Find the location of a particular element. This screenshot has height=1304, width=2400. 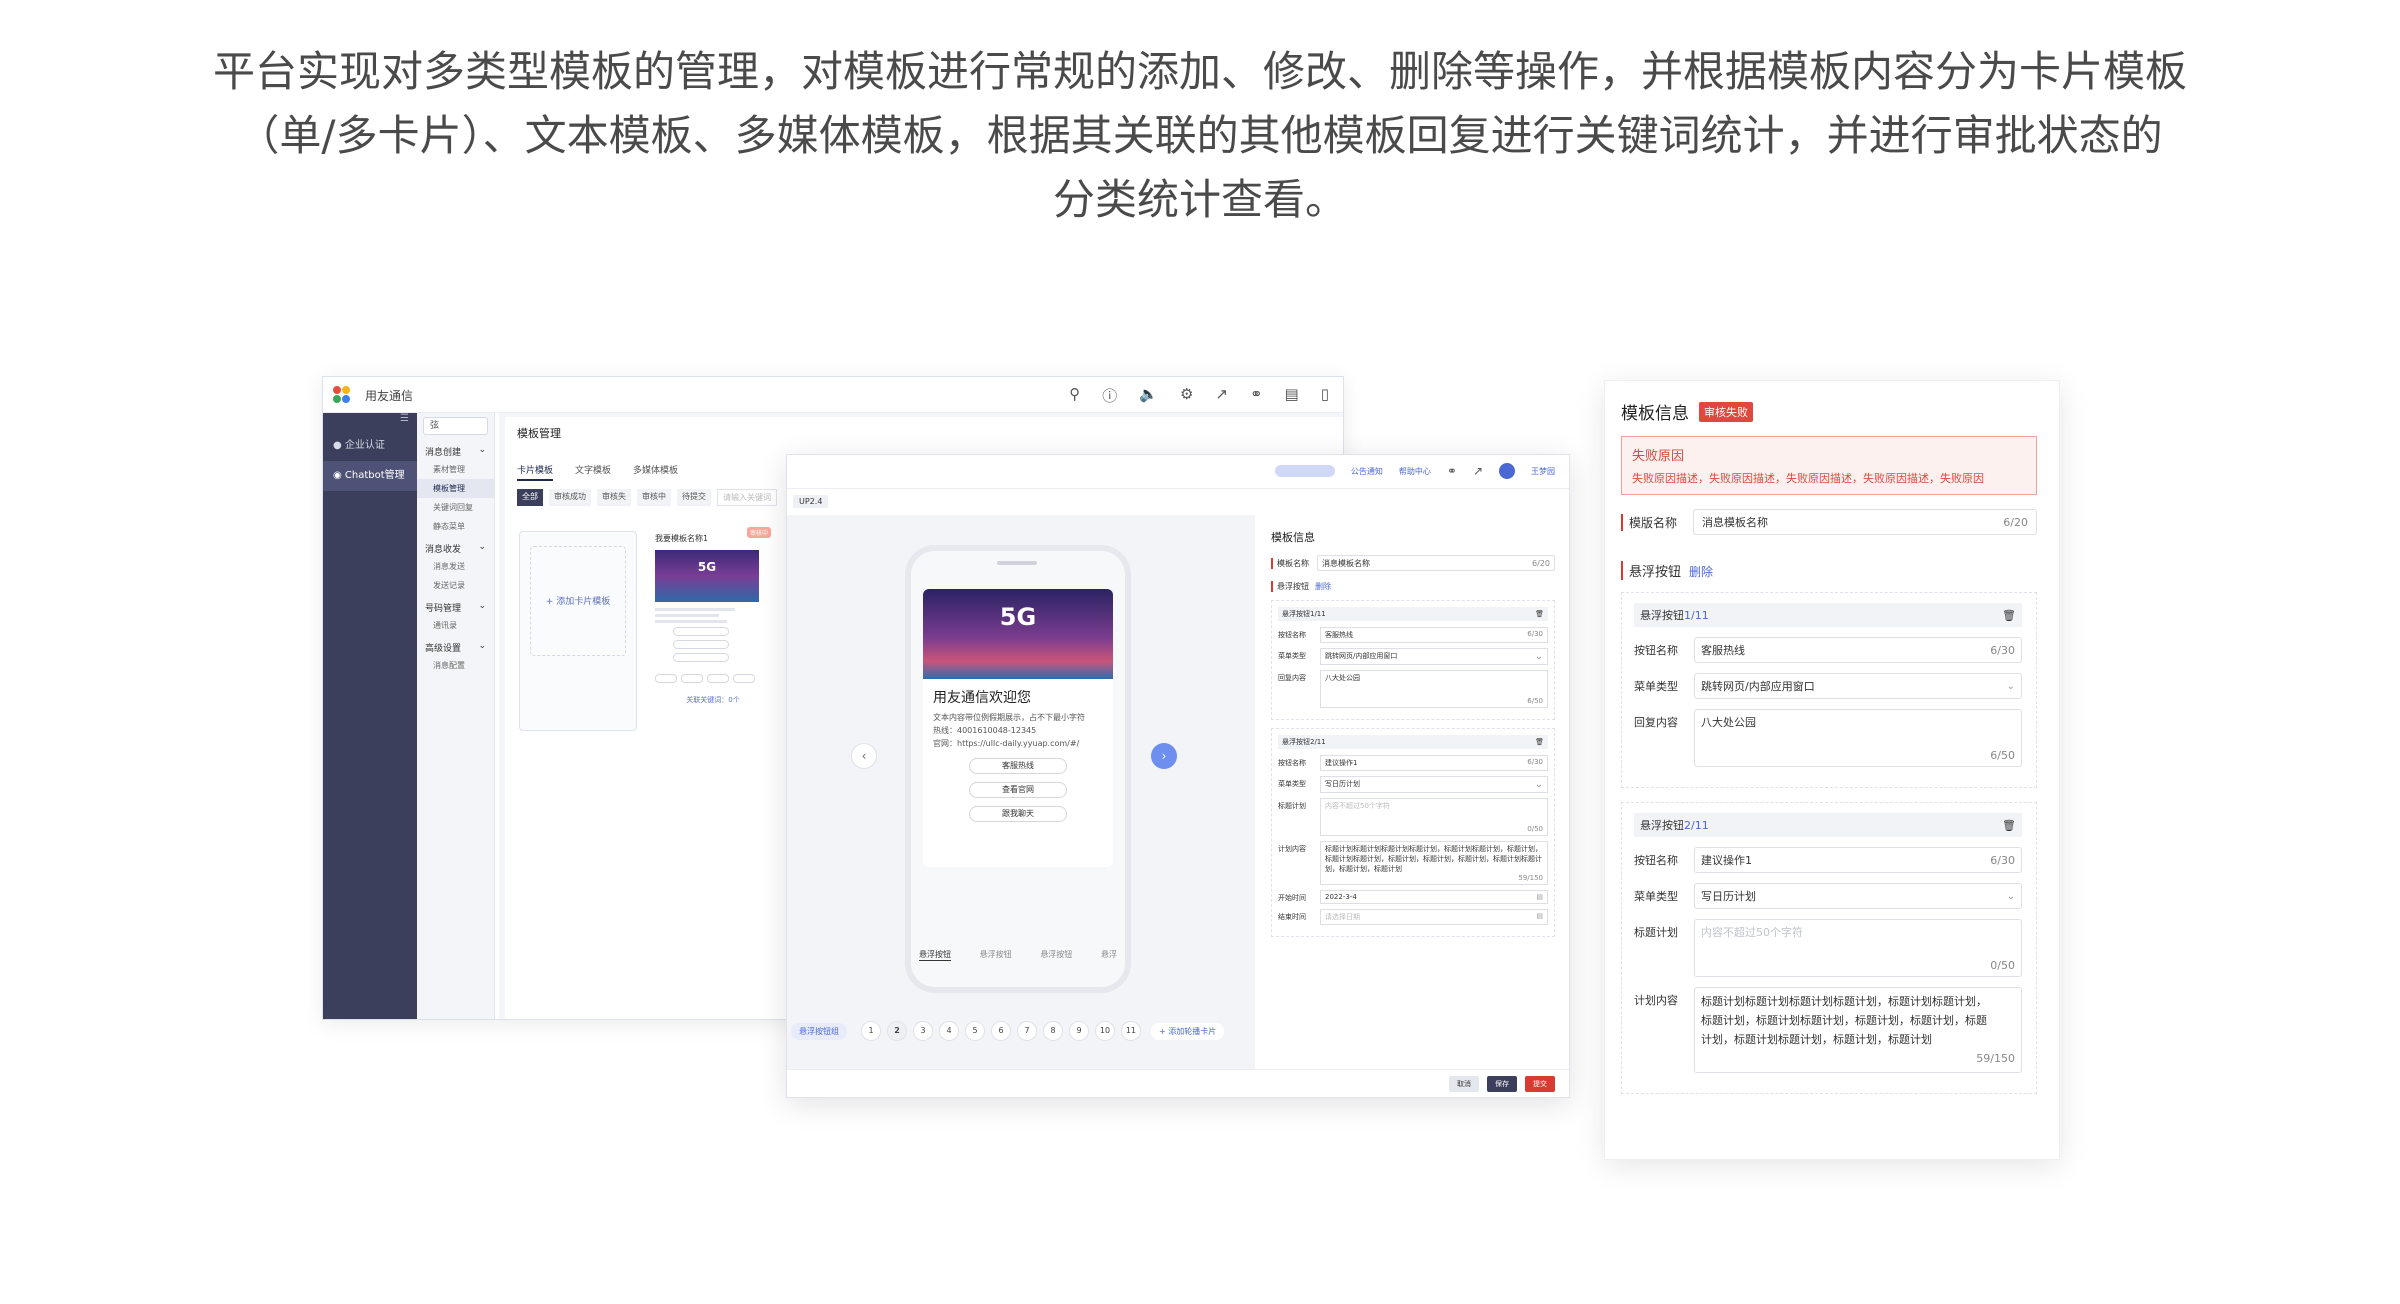

page-number: 1 is located at coordinates (871, 1031).